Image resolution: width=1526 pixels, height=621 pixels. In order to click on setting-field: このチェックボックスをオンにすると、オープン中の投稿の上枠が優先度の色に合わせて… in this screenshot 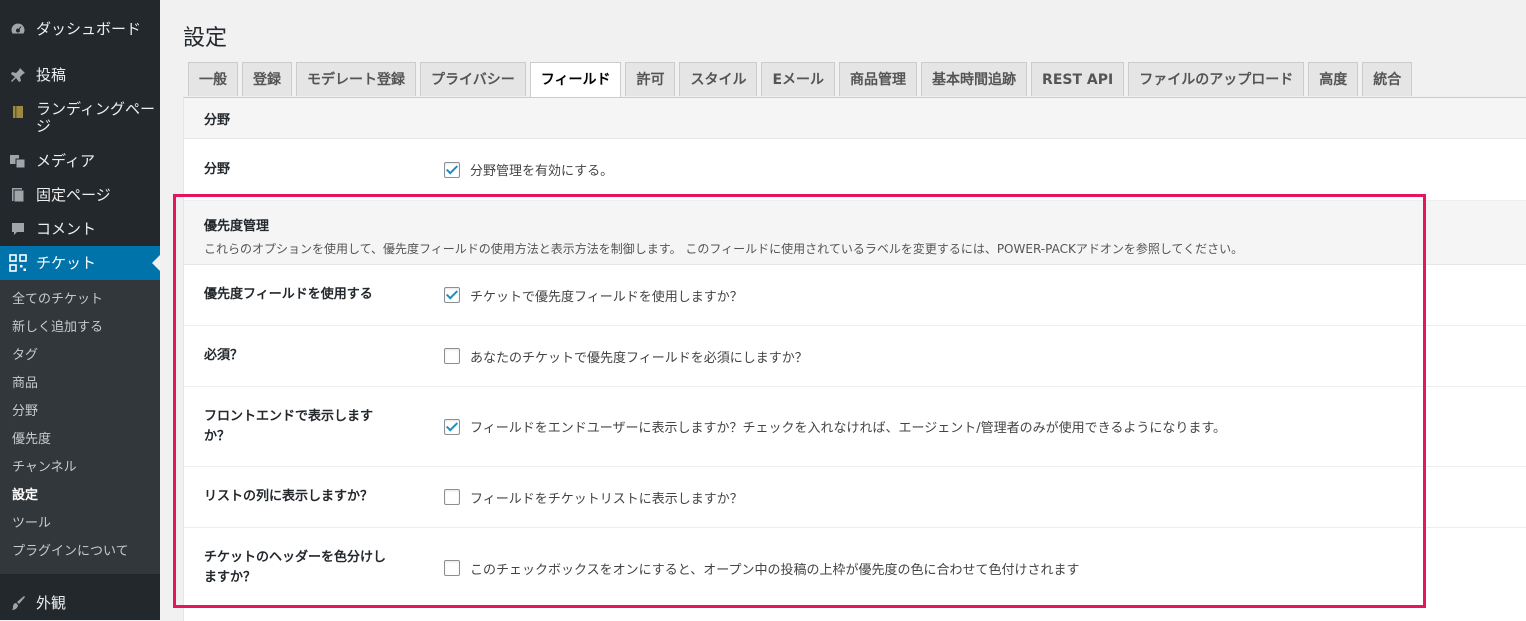, I will do `click(761, 568)`.